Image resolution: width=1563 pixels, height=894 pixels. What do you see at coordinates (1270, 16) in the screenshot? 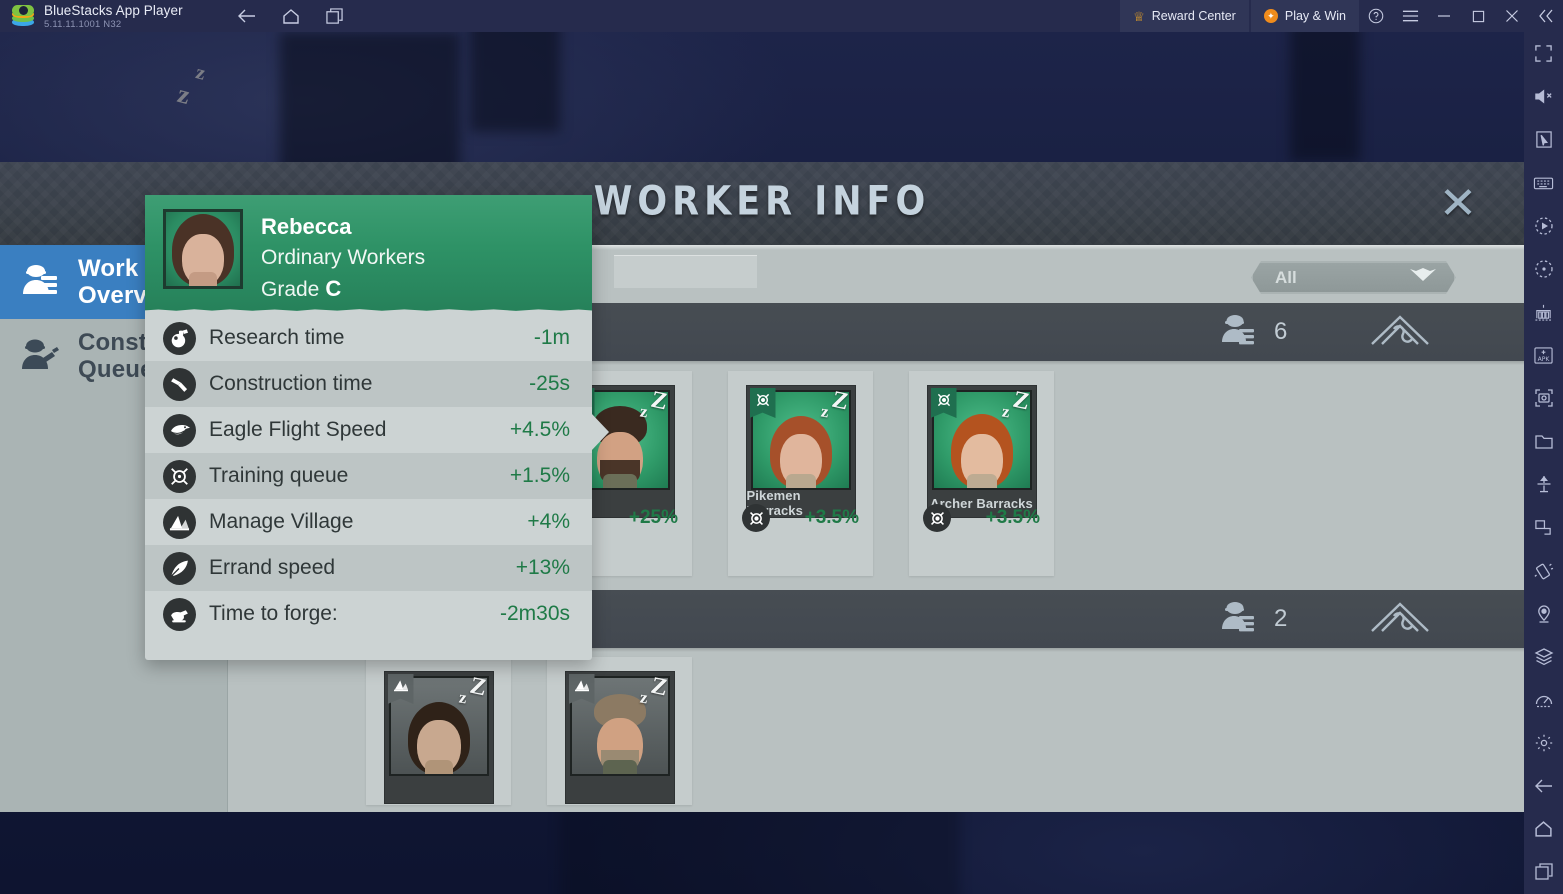
I see `star-icon: ✦` at bounding box center [1270, 16].